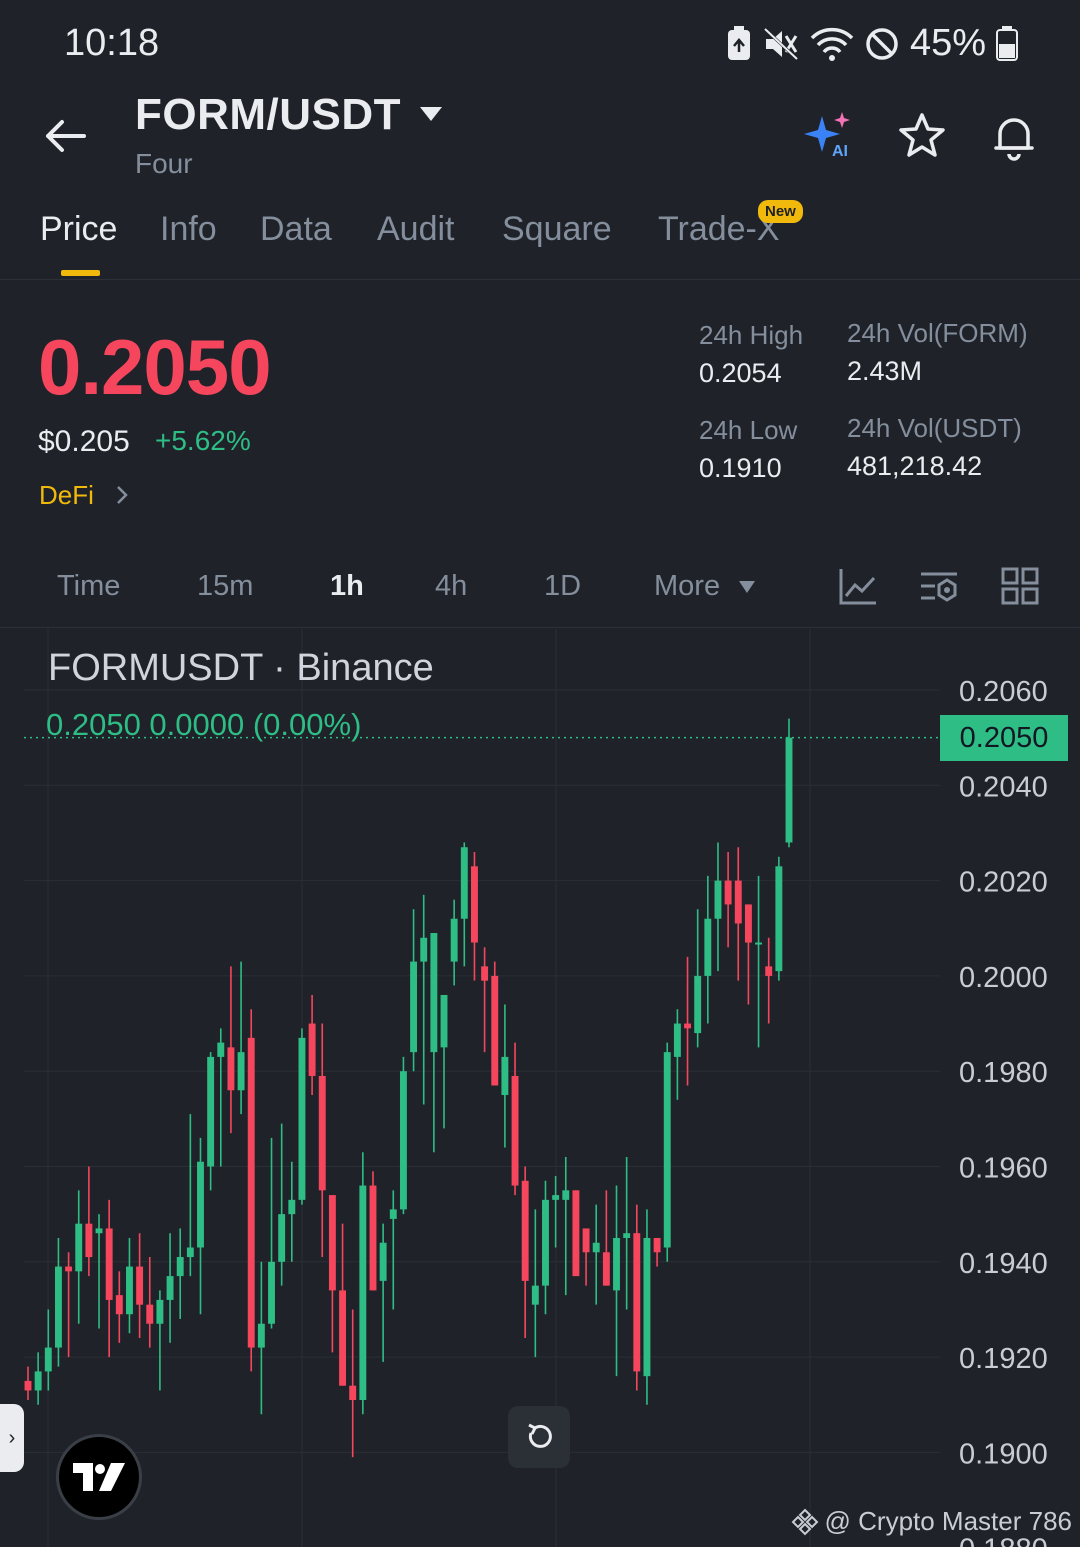 The width and height of the screenshot is (1080, 1547). Describe the element at coordinates (1003, 1359) in the screenshot. I see `y-axis-tick-label: 0.1920` at that location.